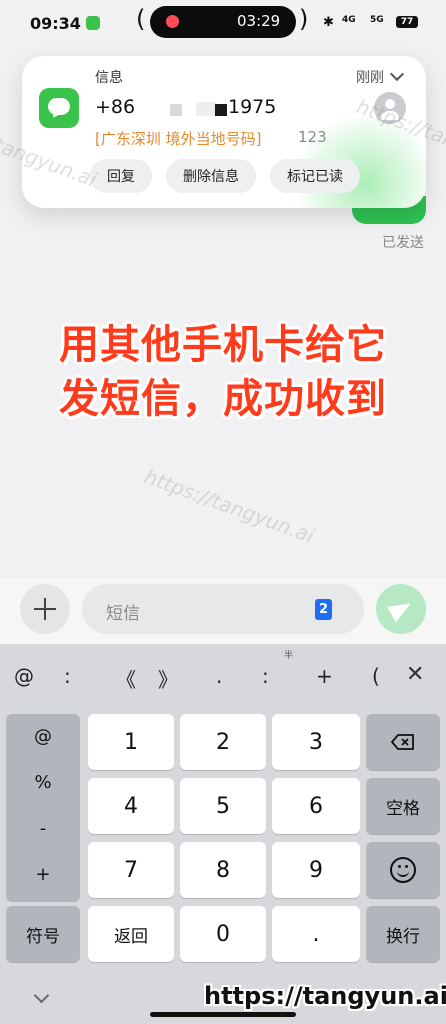 The width and height of the screenshot is (446, 1024). Describe the element at coordinates (403, 806) in the screenshot. I see `space-key: 空格` at that location.